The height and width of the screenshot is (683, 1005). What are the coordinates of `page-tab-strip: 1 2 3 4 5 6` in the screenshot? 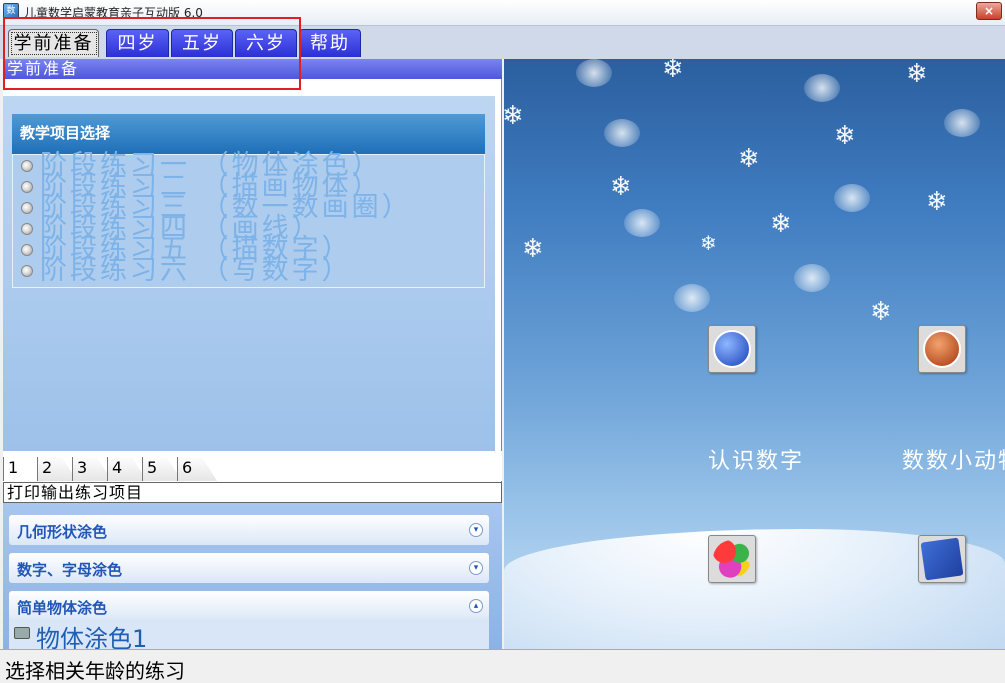 It's located at (252, 466).